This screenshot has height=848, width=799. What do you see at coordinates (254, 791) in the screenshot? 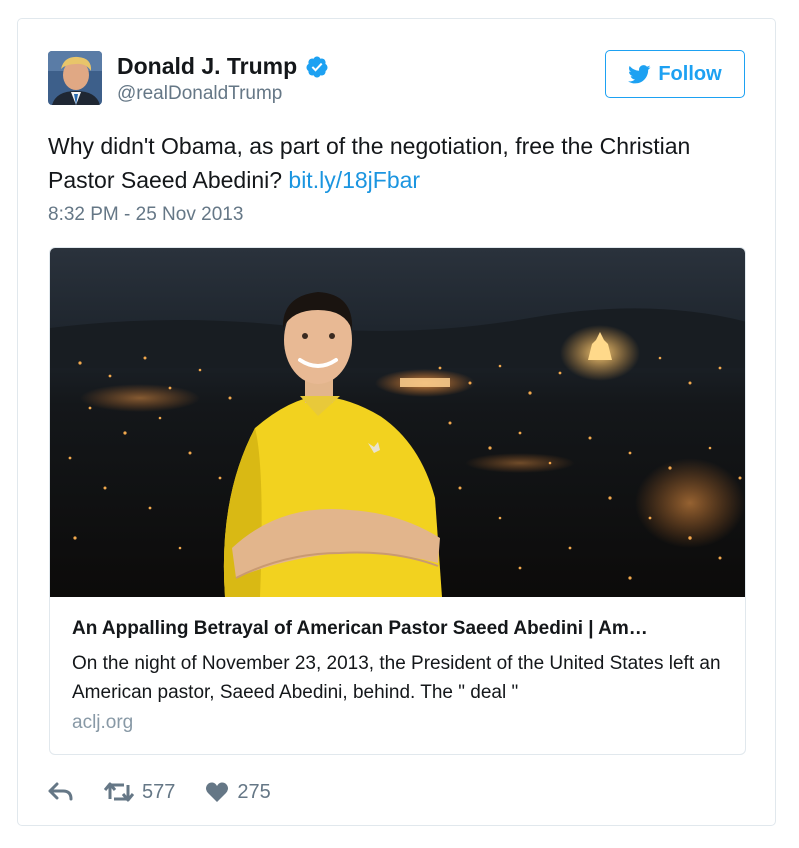
I see `like-count: 275` at bounding box center [254, 791].